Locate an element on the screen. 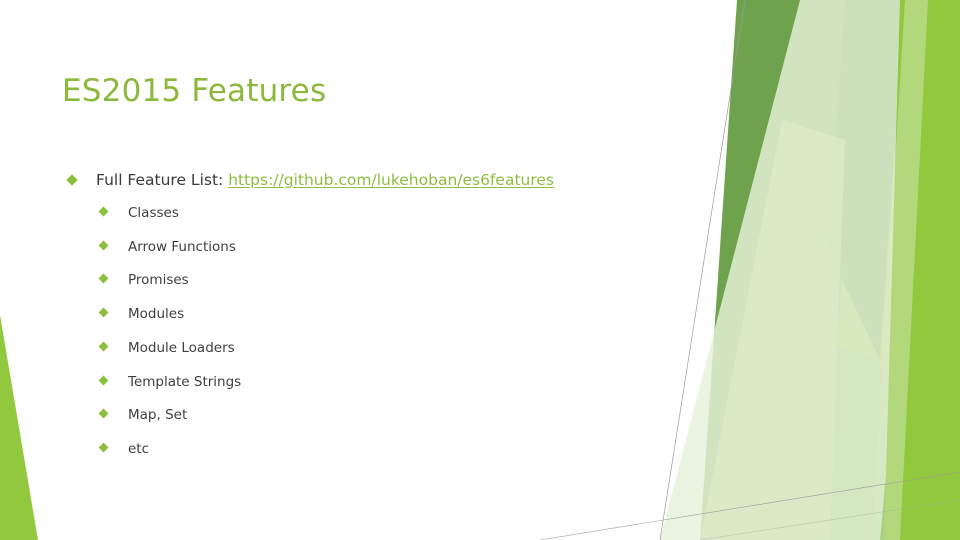  list-item-label: Promises is located at coordinates (158, 280).